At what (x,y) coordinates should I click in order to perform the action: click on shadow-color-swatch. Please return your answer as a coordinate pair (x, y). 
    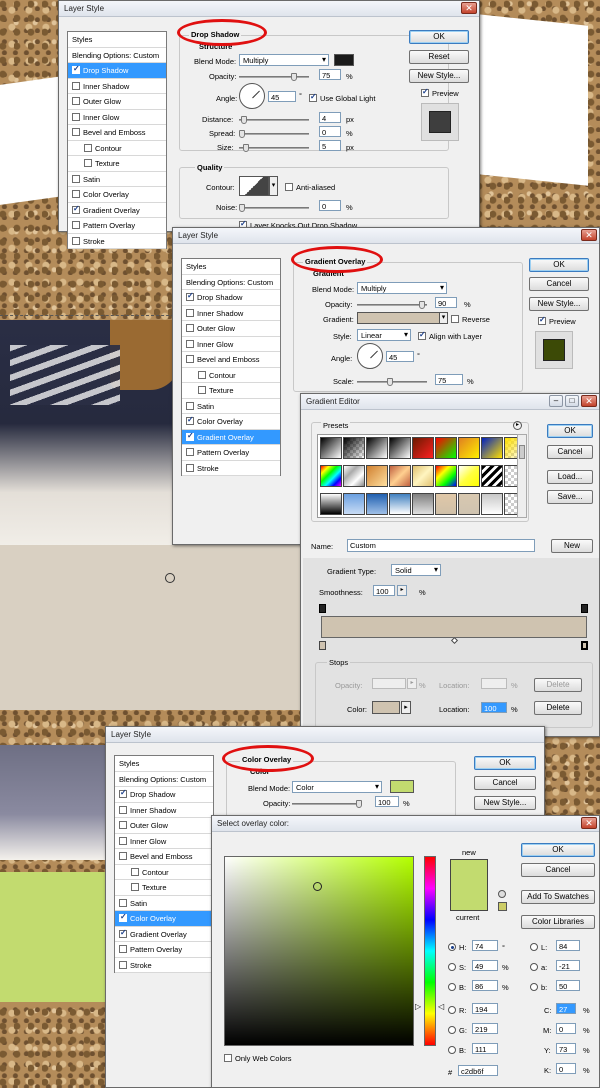
    Looking at the image, I should click on (344, 60).